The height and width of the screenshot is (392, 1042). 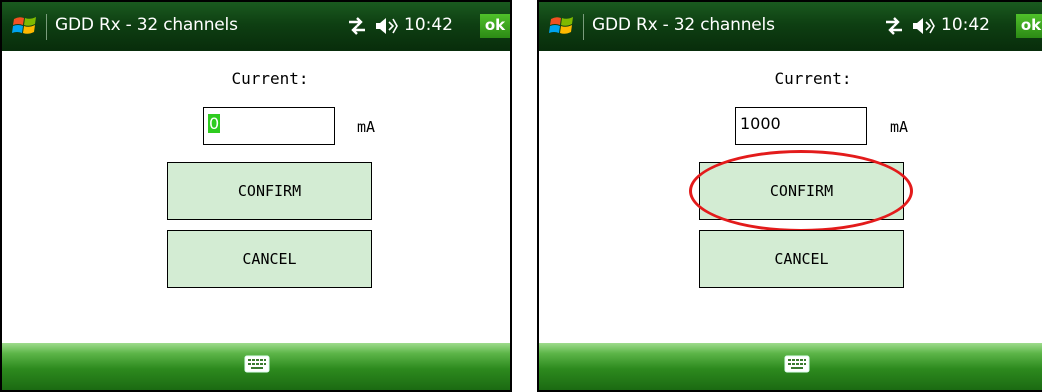 I want to click on current-input-value: 0, so click(x=214, y=123).